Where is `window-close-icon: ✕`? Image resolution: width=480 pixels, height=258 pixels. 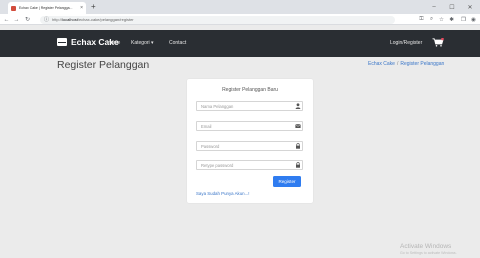 window-close-icon: ✕ is located at coordinates (470, 7).